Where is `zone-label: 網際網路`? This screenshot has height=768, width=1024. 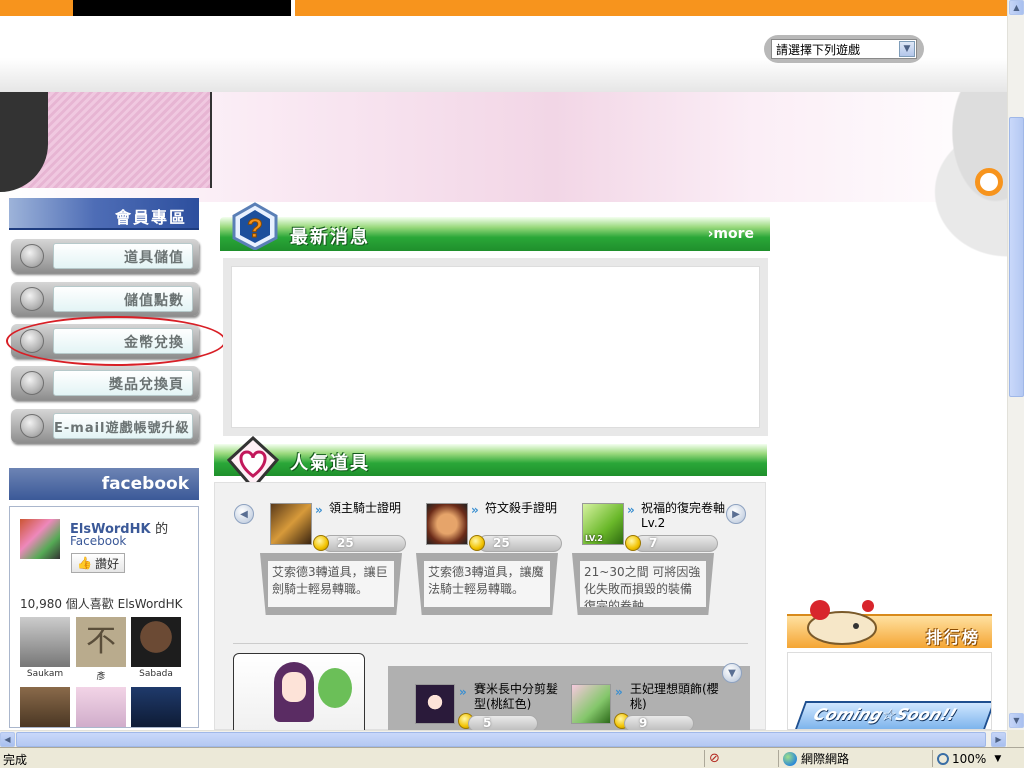 zone-label: 網際網路 is located at coordinates (825, 759).